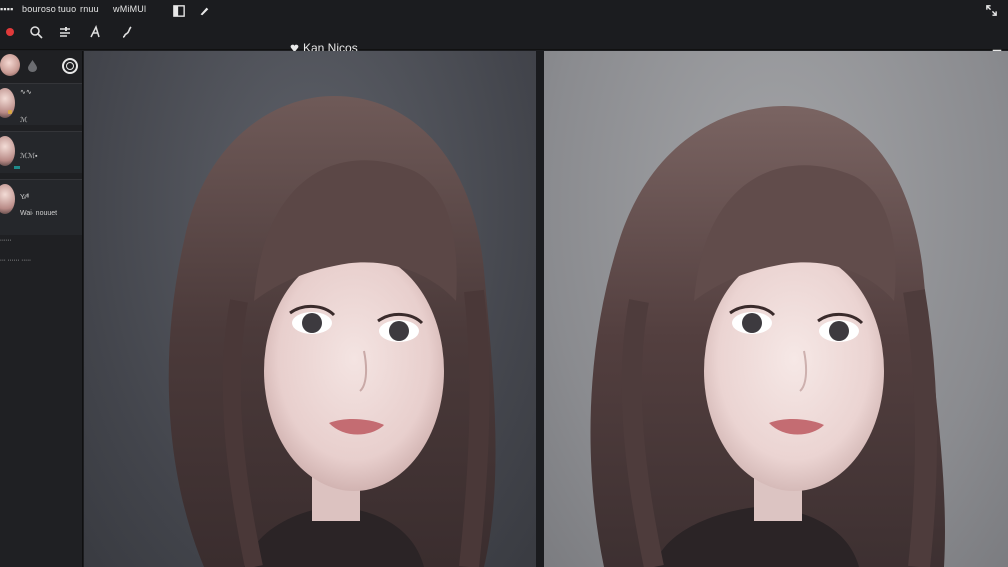  What do you see at coordinates (991, 10) in the screenshot?
I see `expand-icon` at bounding box center [991, 10].